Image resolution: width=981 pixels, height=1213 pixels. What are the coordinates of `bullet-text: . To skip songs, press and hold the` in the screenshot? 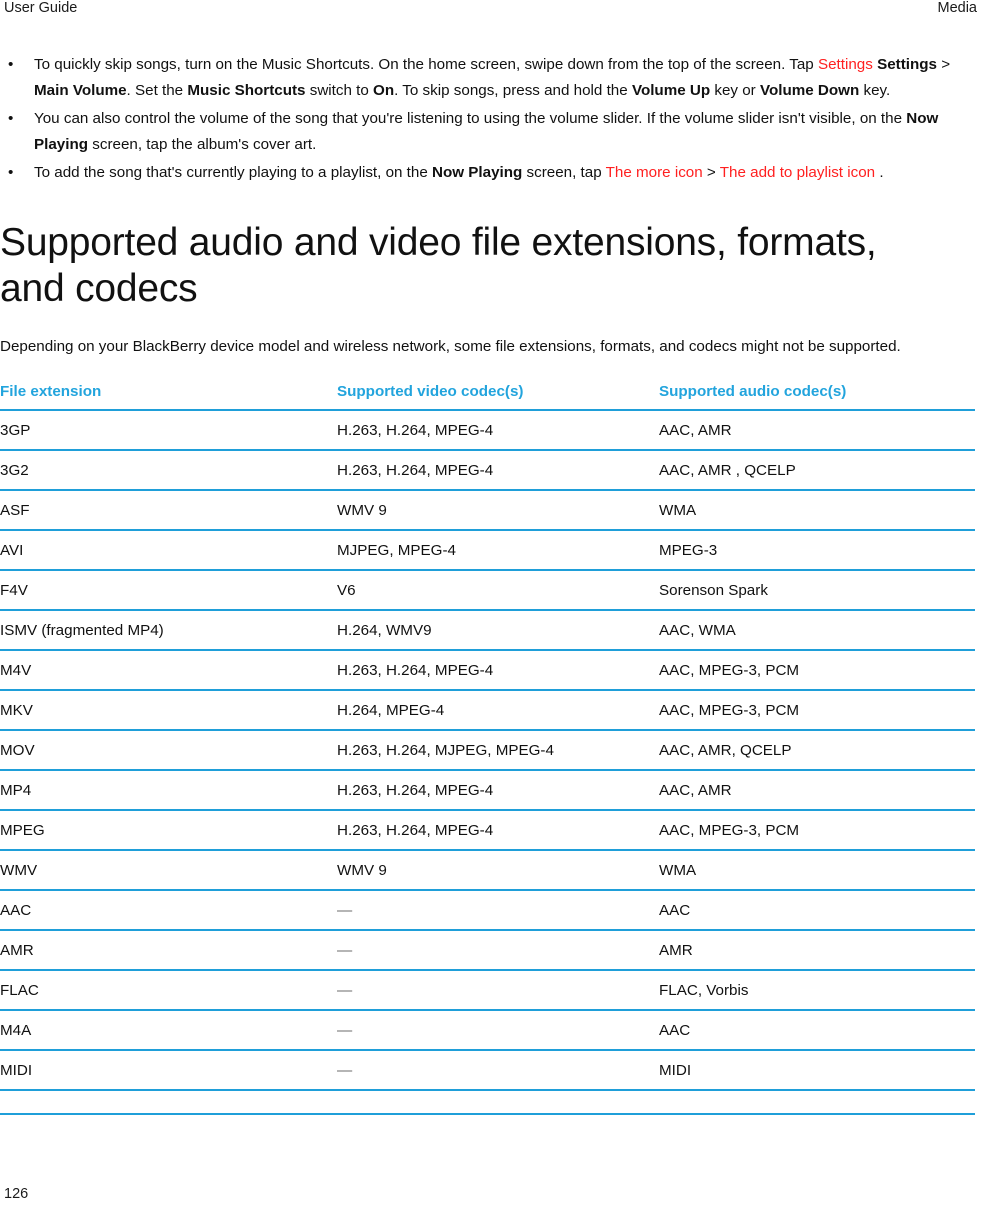 It's located at (513, 90).